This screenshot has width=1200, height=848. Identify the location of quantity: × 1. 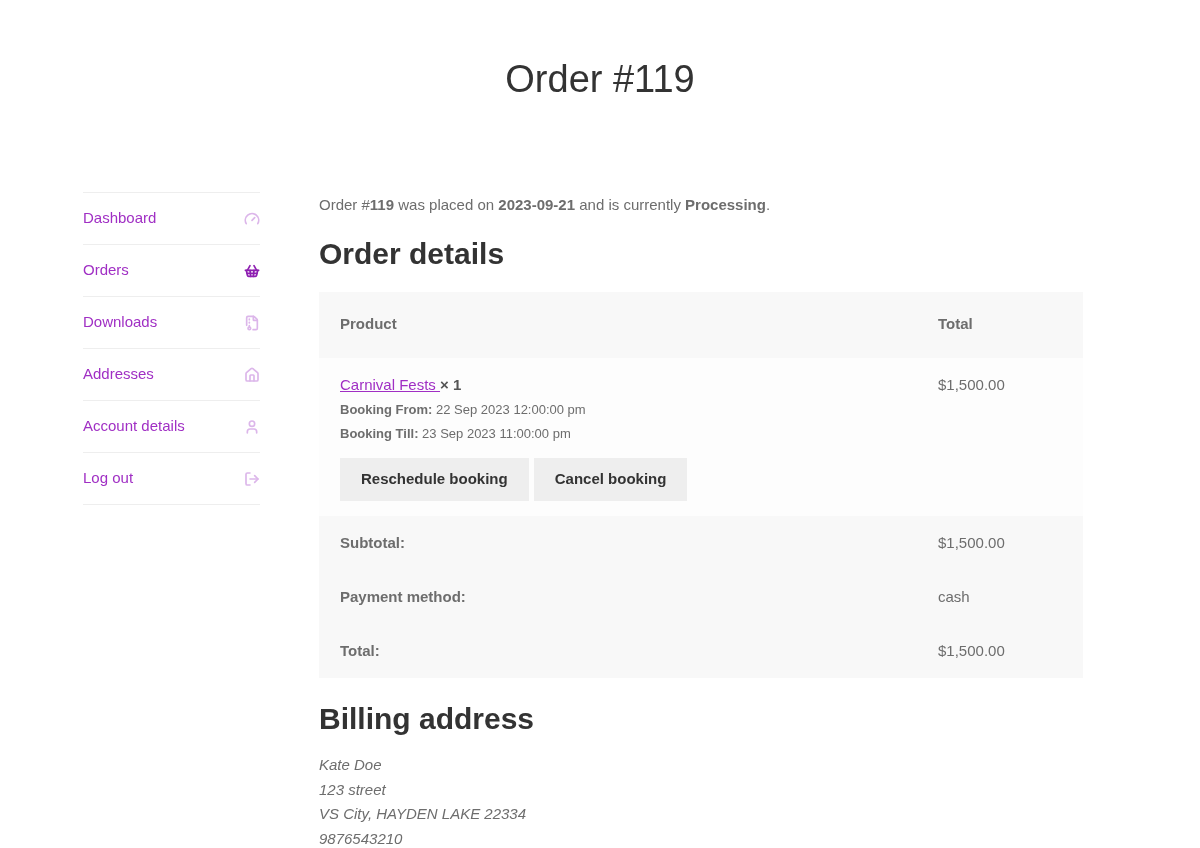
(451, 384).